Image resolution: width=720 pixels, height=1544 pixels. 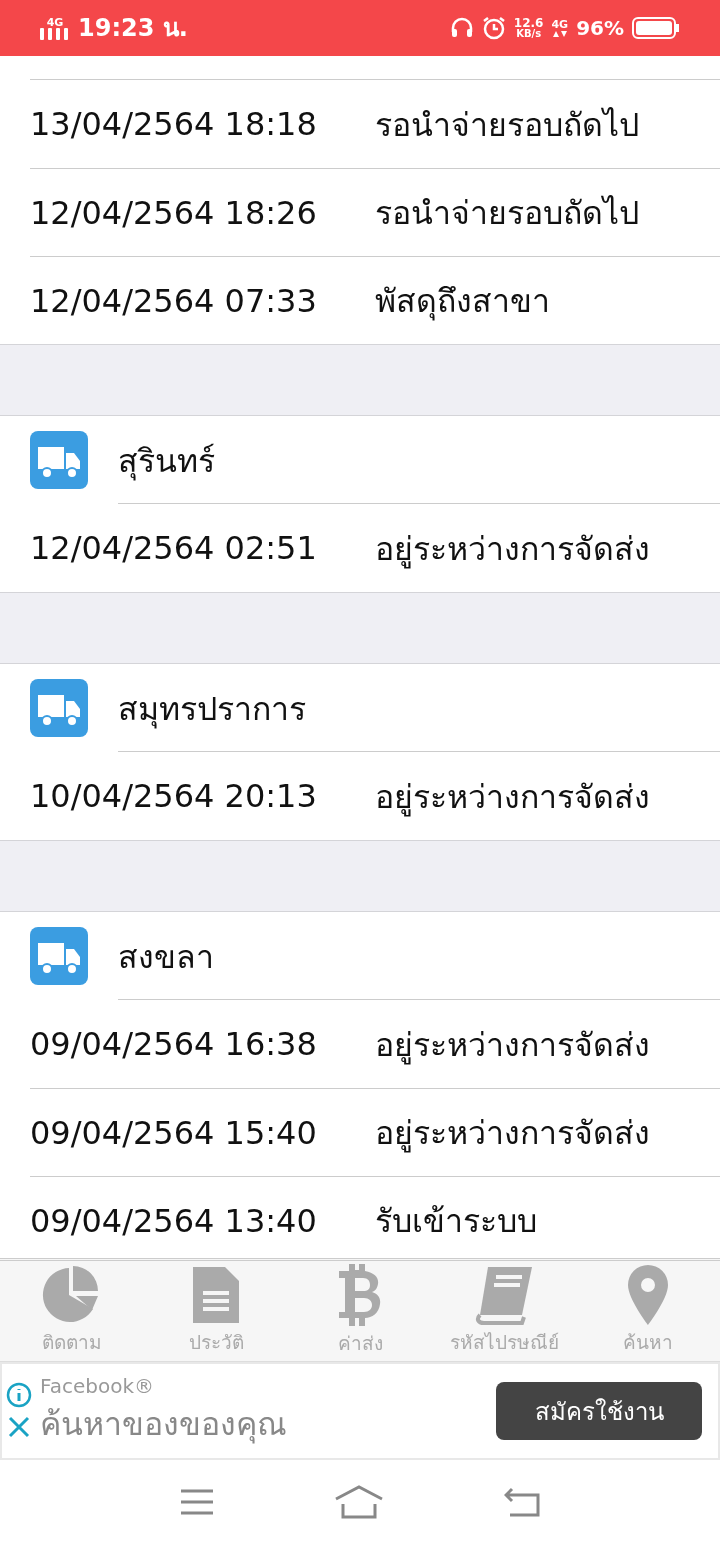 I want to click on event-time: 09/04/2564 16:38, so click(x=174, y=1044).